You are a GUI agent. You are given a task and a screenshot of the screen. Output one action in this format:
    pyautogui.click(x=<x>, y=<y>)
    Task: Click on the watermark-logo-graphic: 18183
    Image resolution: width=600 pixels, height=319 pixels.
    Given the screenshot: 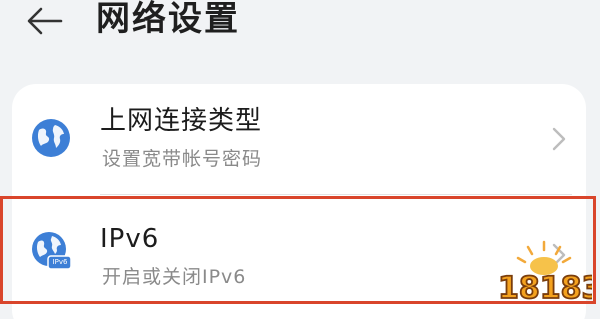 What is the action you would take?
    pyautogui.click(x=548, y=273)
    